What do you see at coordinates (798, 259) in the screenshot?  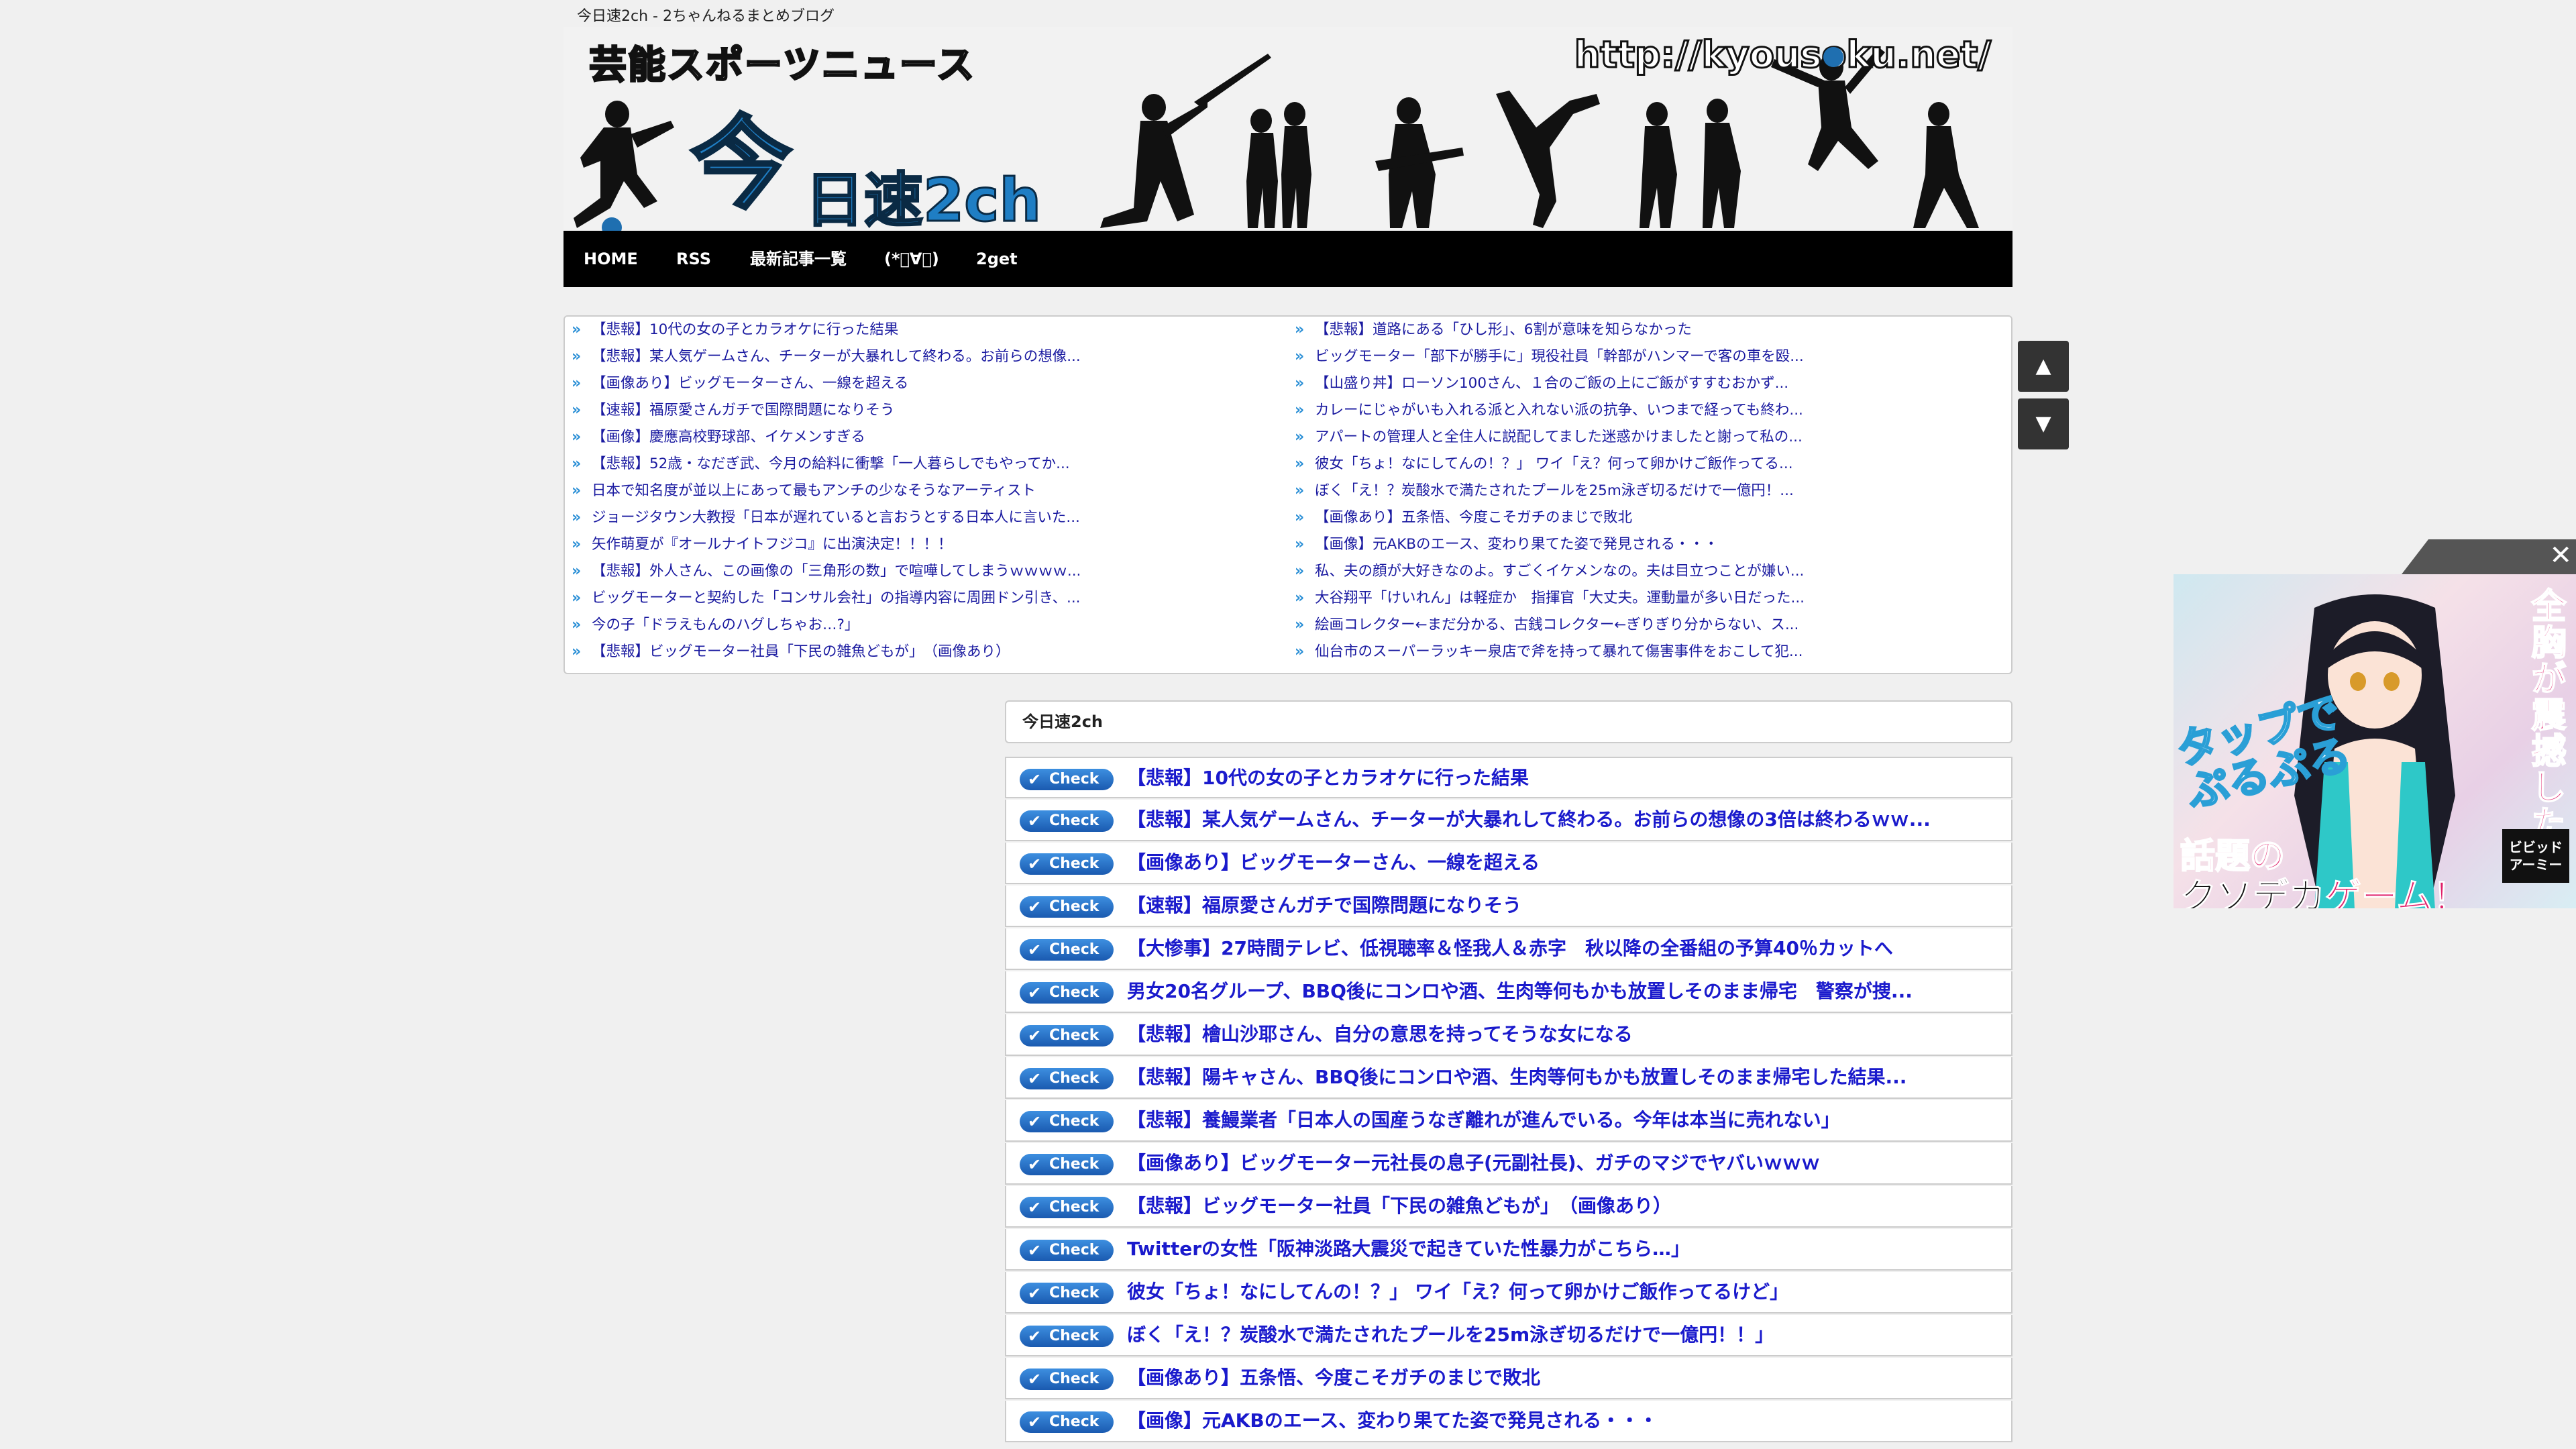 I see `nav-latest-articles: 最新記事一覧` at bounding box center [798, 259].